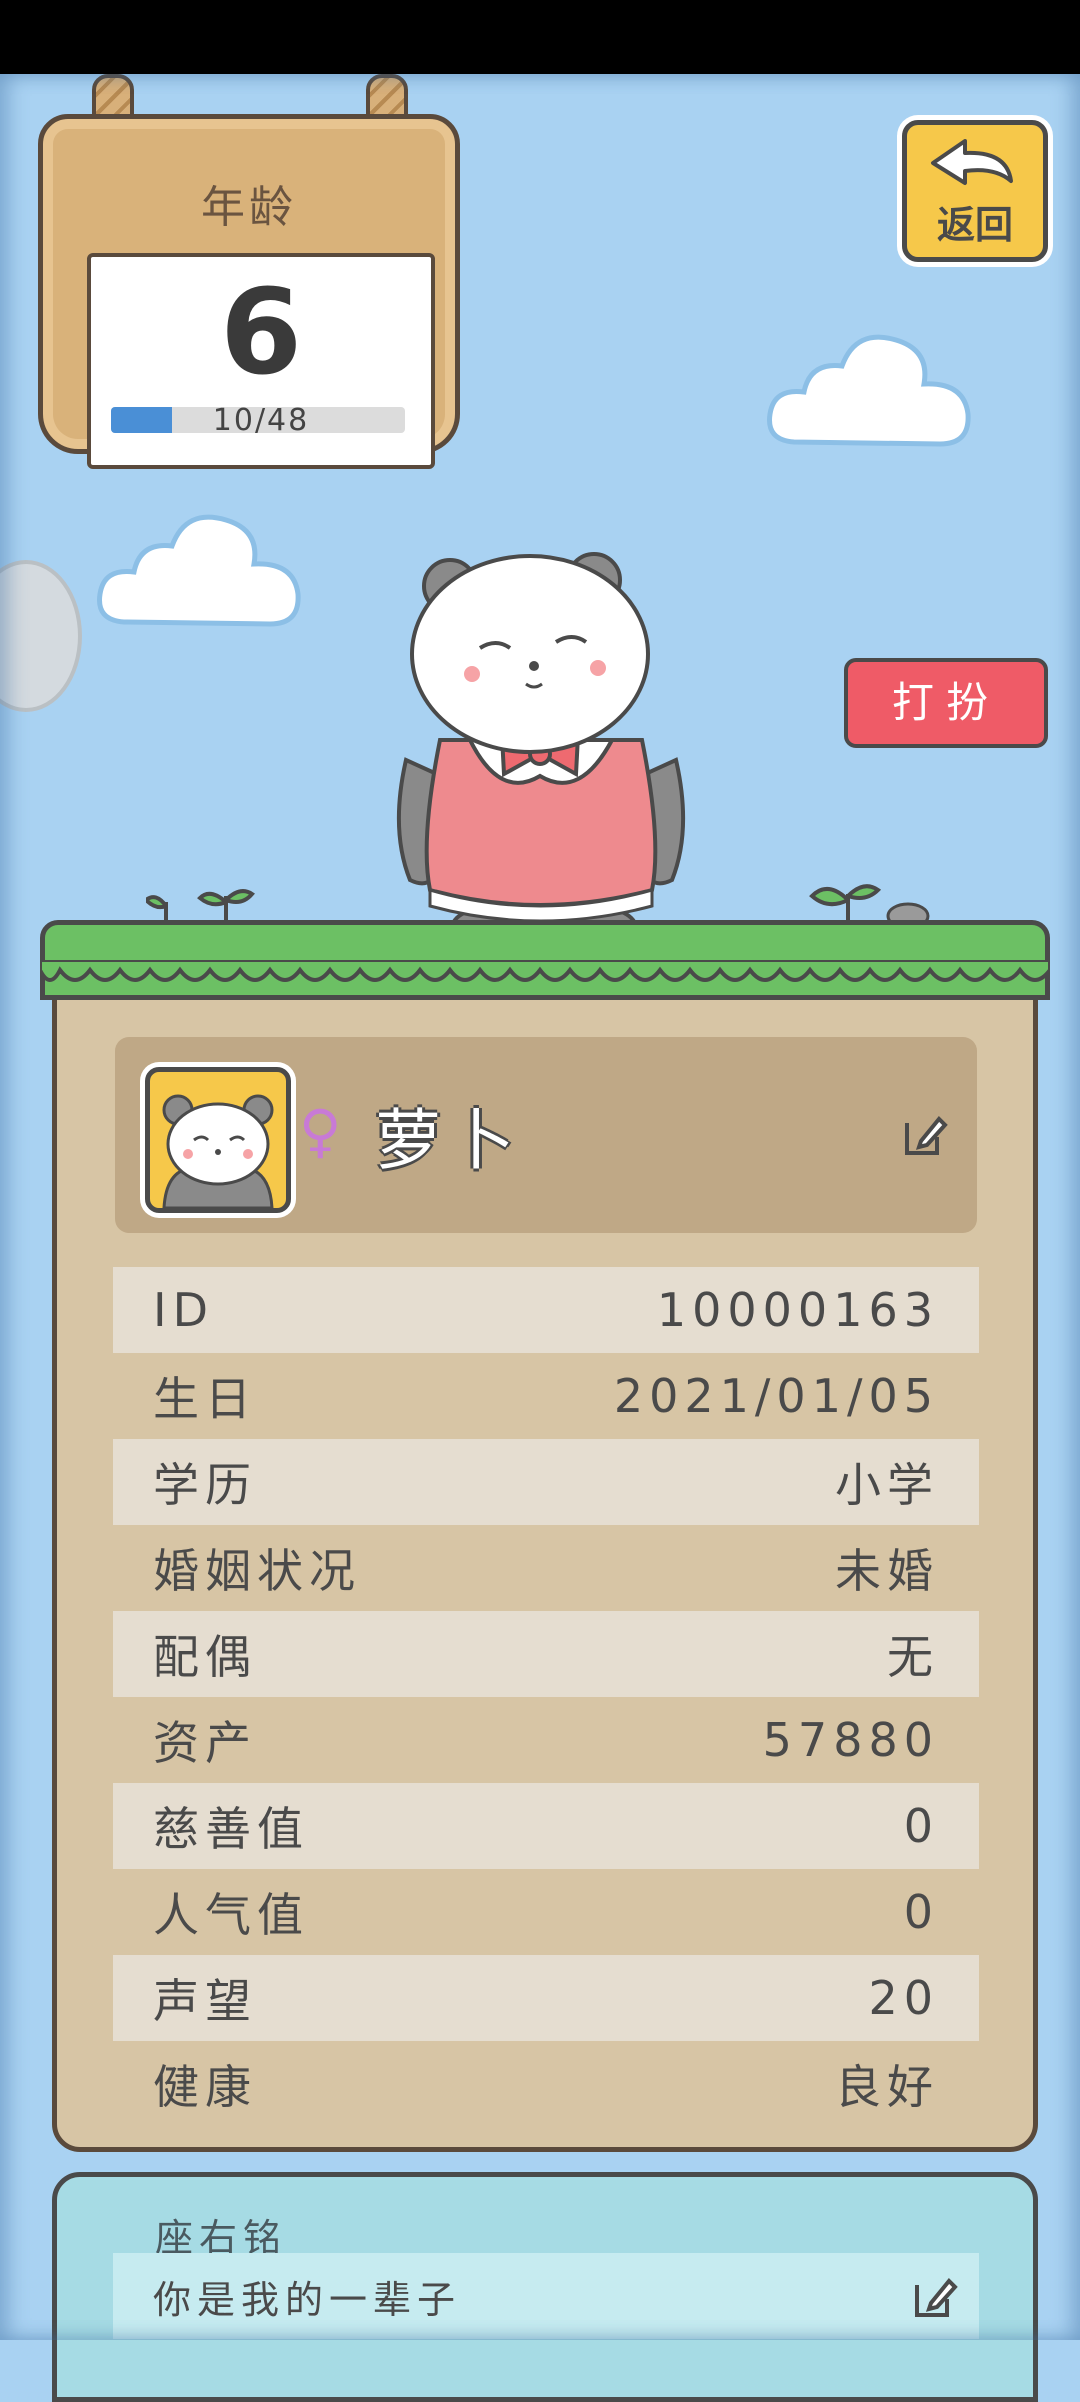 This screenshot has height=2402, width=1080. I want to click on info-label: 婚姻状况, so click(257, 1571).